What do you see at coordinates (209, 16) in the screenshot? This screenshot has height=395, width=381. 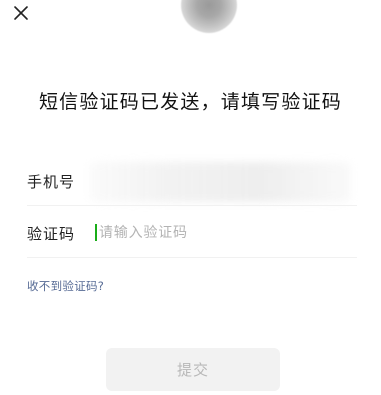 I see `avatar` at bounding box center [209, 16].